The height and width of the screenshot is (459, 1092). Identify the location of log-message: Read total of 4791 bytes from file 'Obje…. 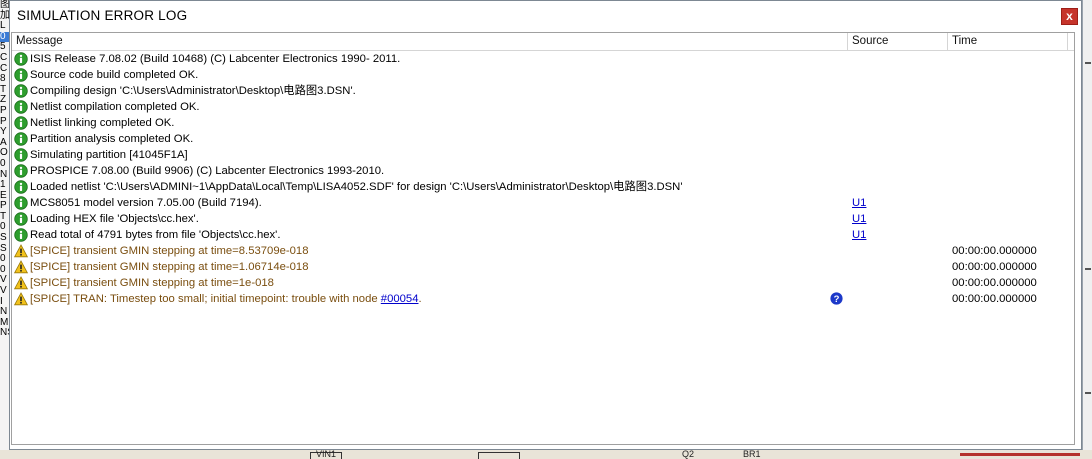
(155, 235).